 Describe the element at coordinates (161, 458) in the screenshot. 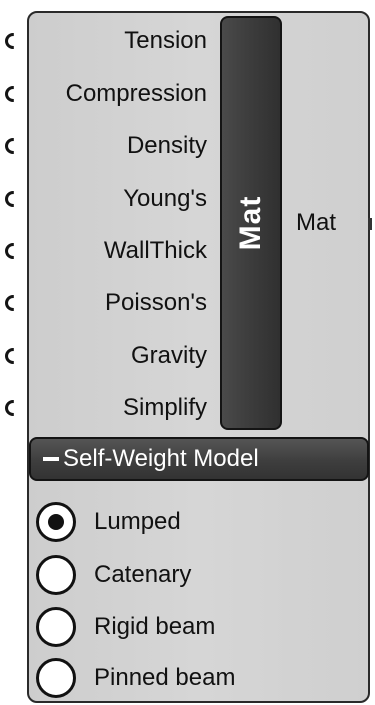

I see `section-title: Self-Weight Model` at that location.